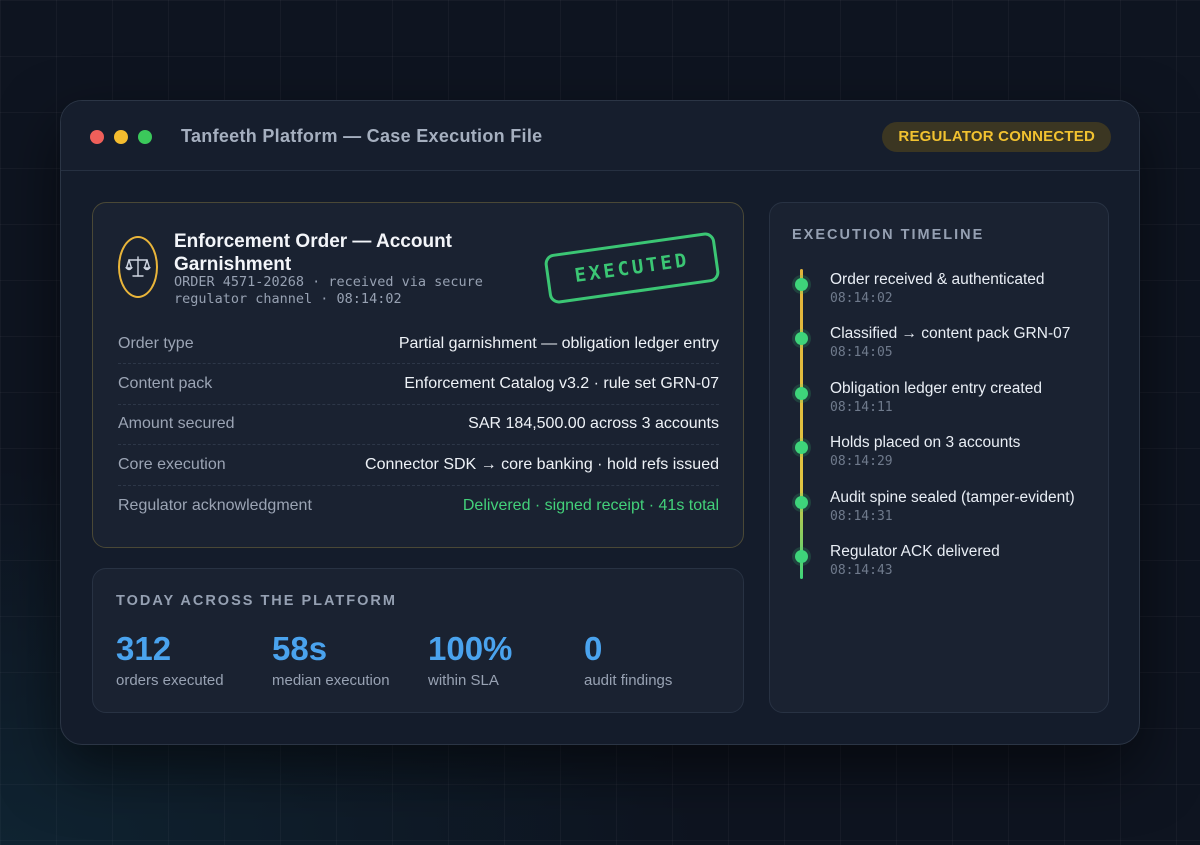 The width and height of the screenshot is (1200, 845). Describe the element at coordinates (628, 680) in the screenshot. I see `stat-label: audit findings` at that location.